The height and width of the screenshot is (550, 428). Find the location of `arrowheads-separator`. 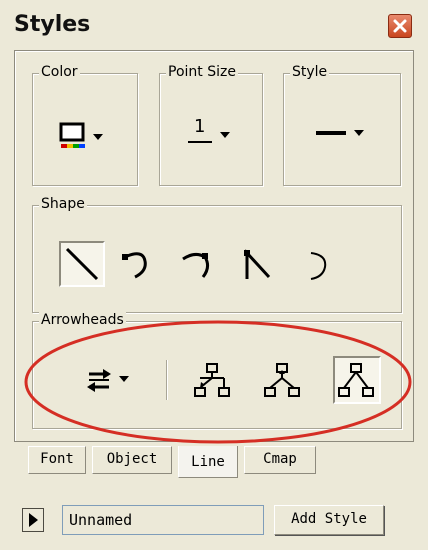

arrowheads-separator is located at coordinates (166, 380).